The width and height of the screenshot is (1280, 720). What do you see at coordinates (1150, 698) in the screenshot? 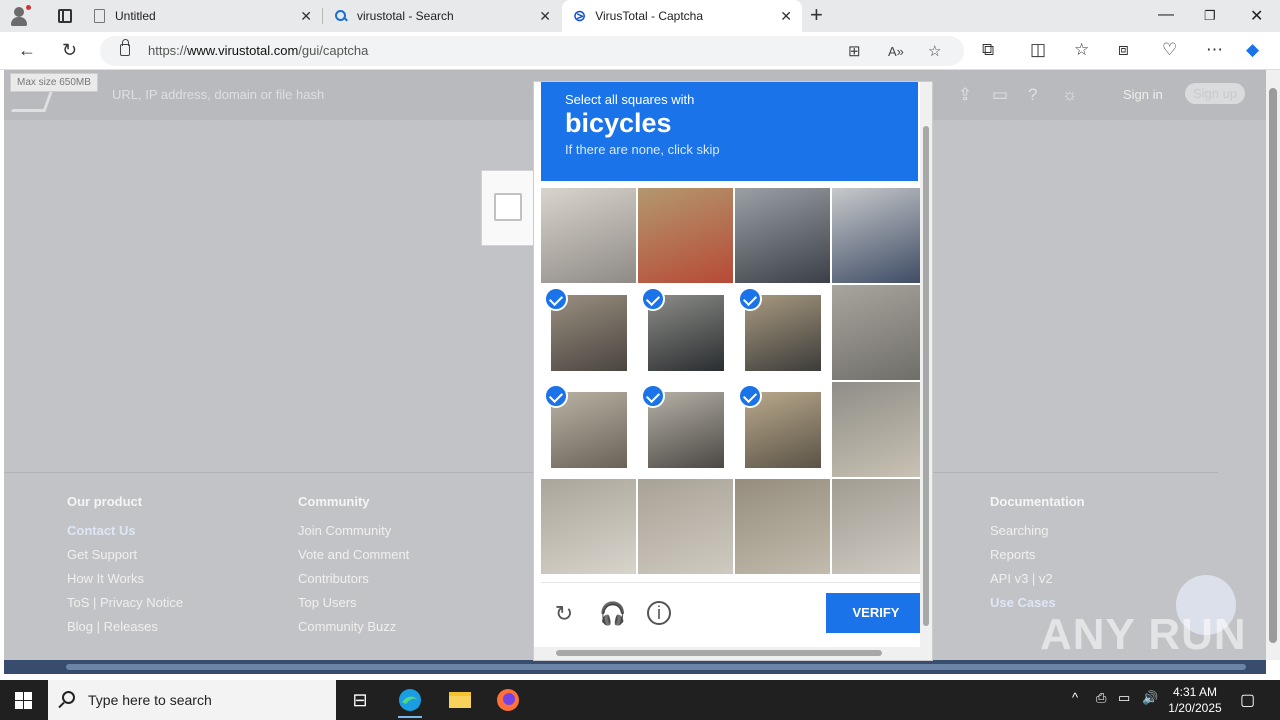
I see `volume-icon: 🔊` at bounding box center [1150, 698].